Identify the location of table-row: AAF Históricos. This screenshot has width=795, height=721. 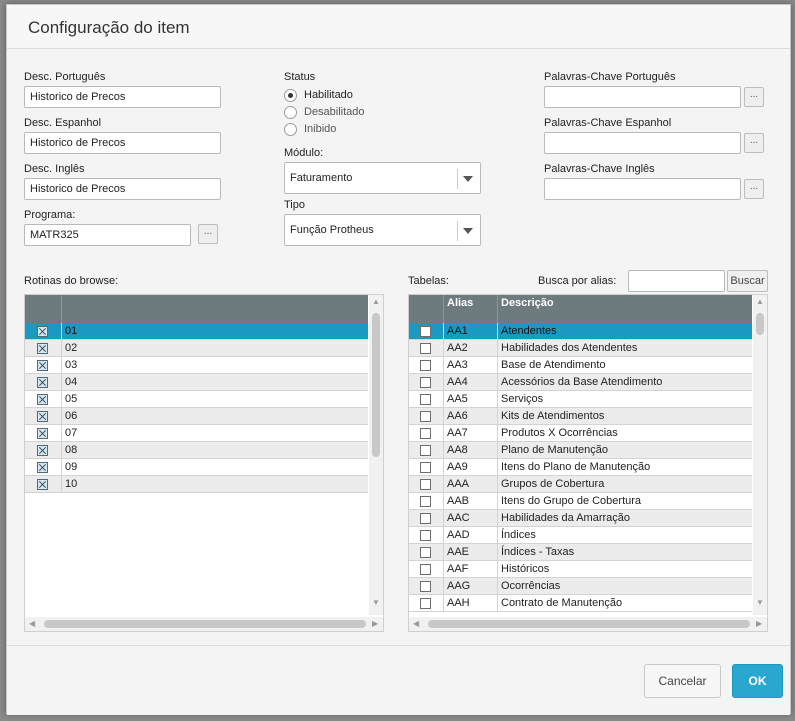
(580, 569).